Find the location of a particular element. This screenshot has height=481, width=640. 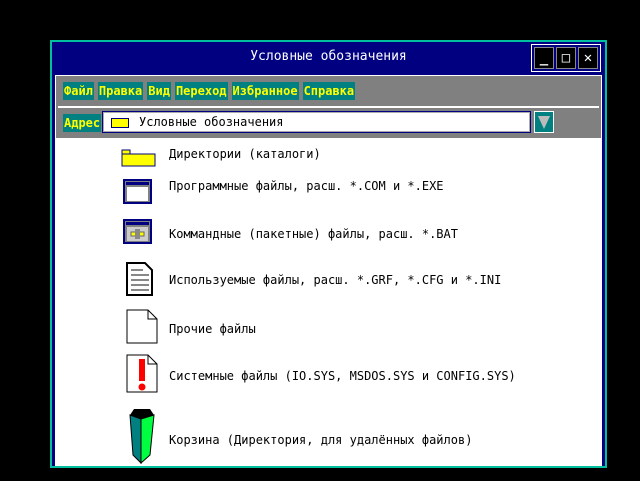

recycle-bin-icon is located at coordinates (142, 437).